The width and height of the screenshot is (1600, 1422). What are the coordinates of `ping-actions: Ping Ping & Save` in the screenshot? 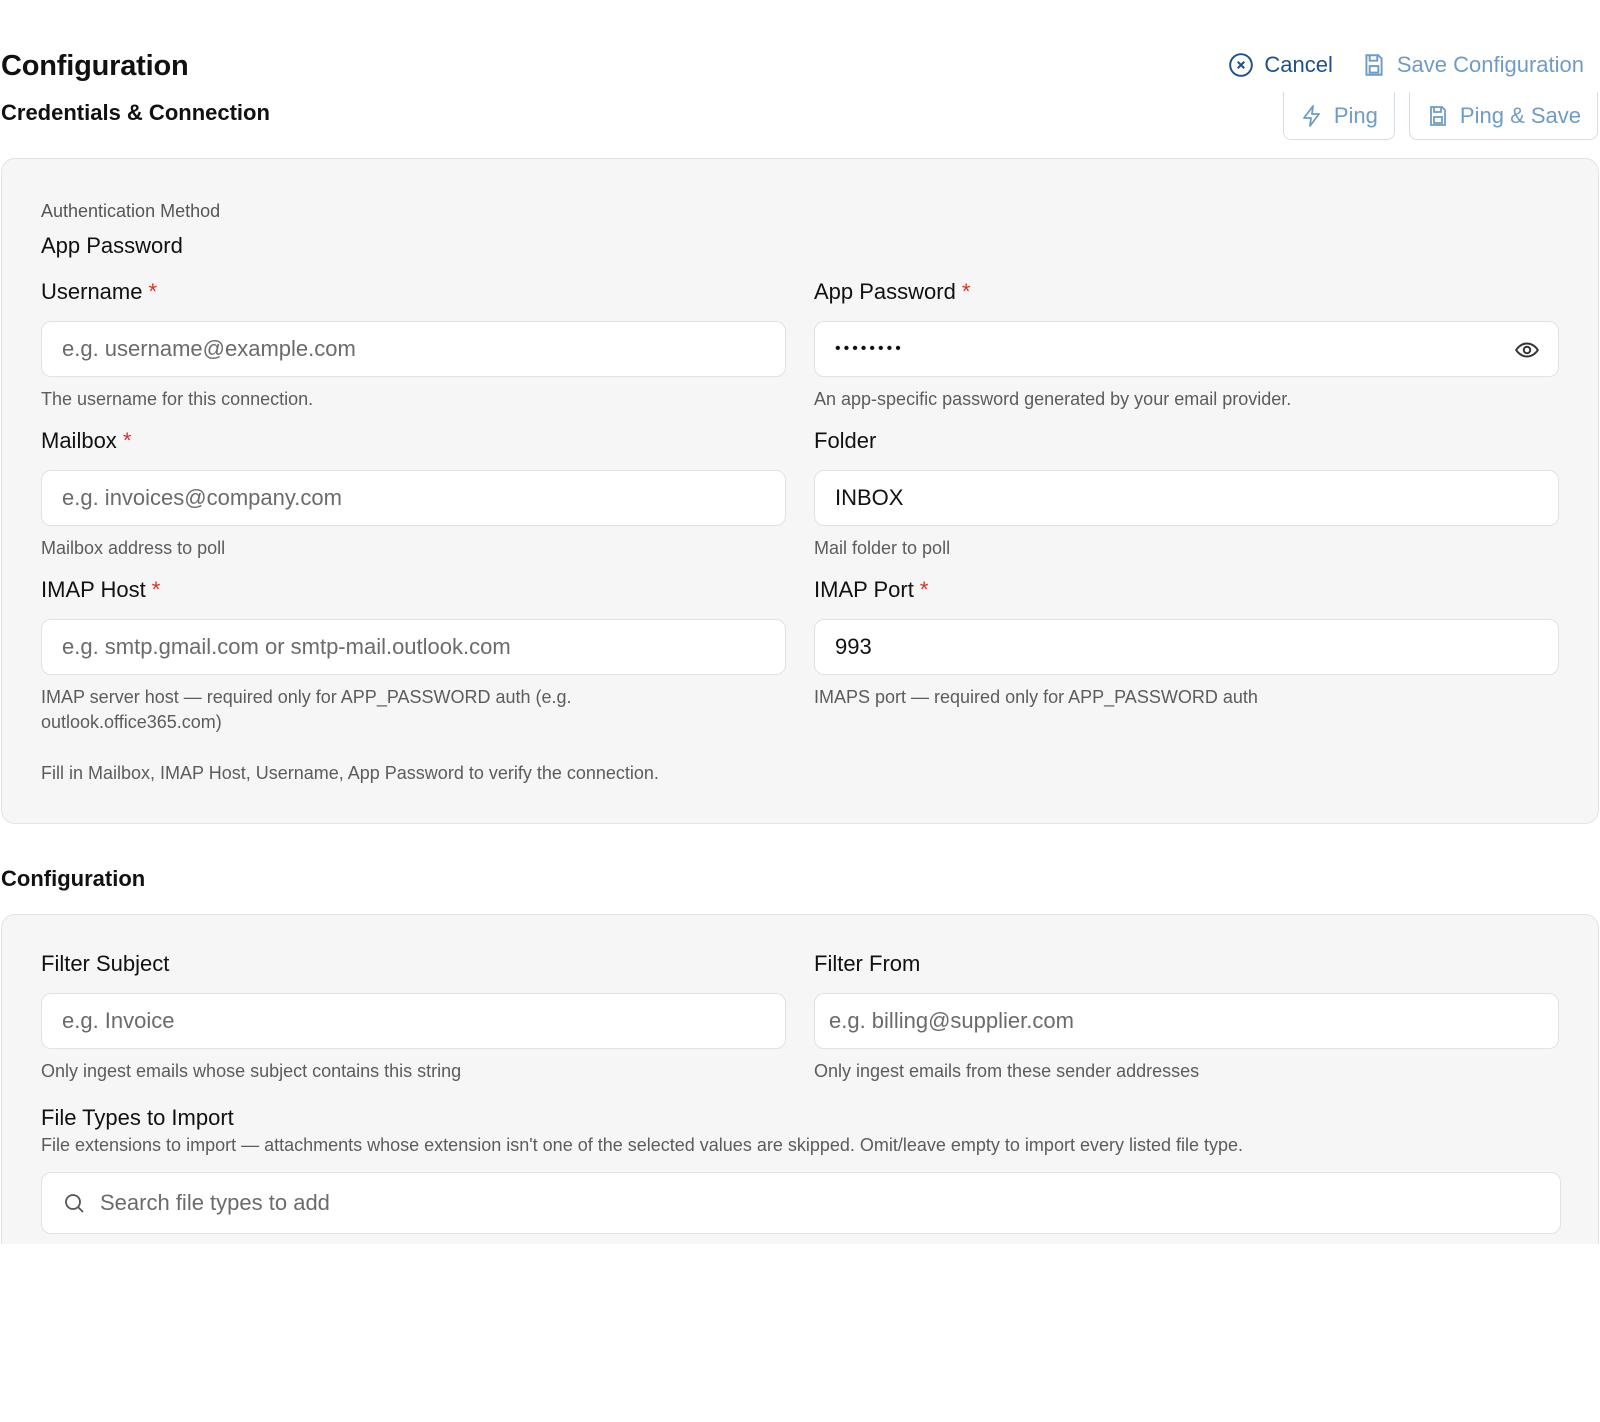 It's located at (1440, 116).